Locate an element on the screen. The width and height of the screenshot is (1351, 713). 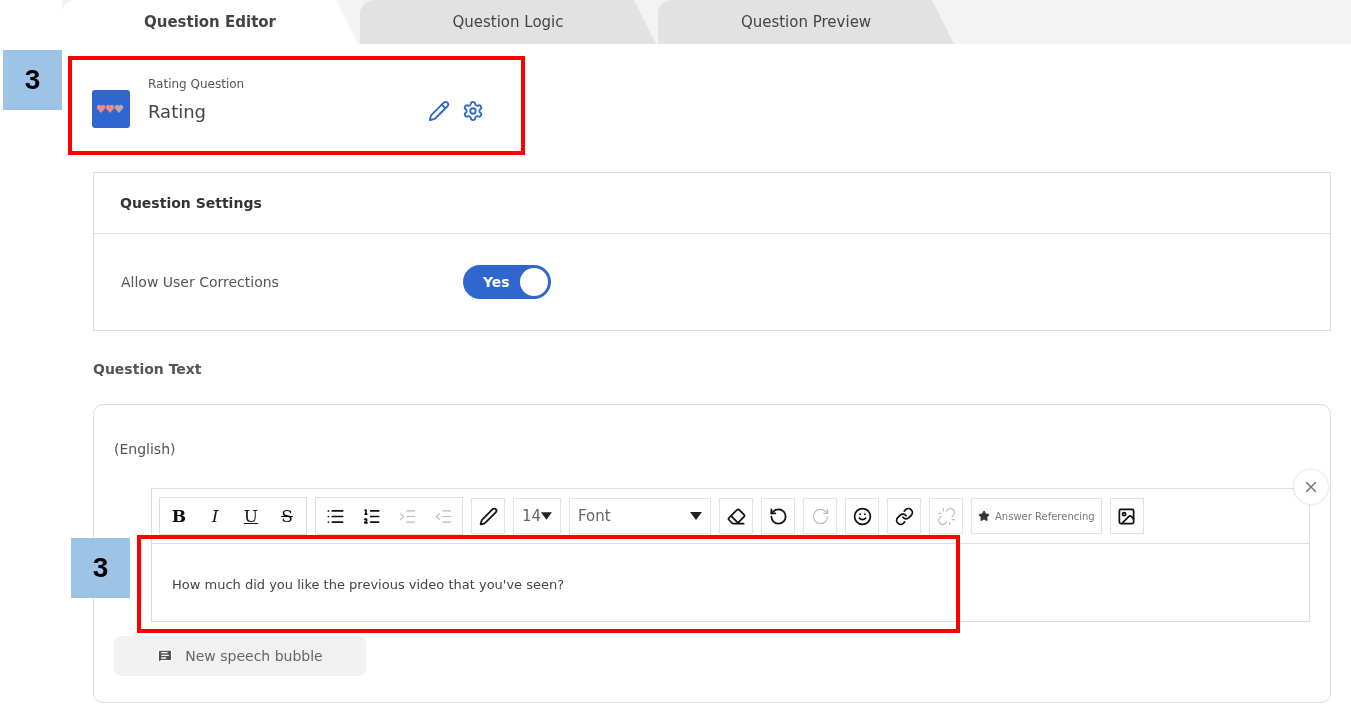
star-icon is located at coordinates (984, 516).